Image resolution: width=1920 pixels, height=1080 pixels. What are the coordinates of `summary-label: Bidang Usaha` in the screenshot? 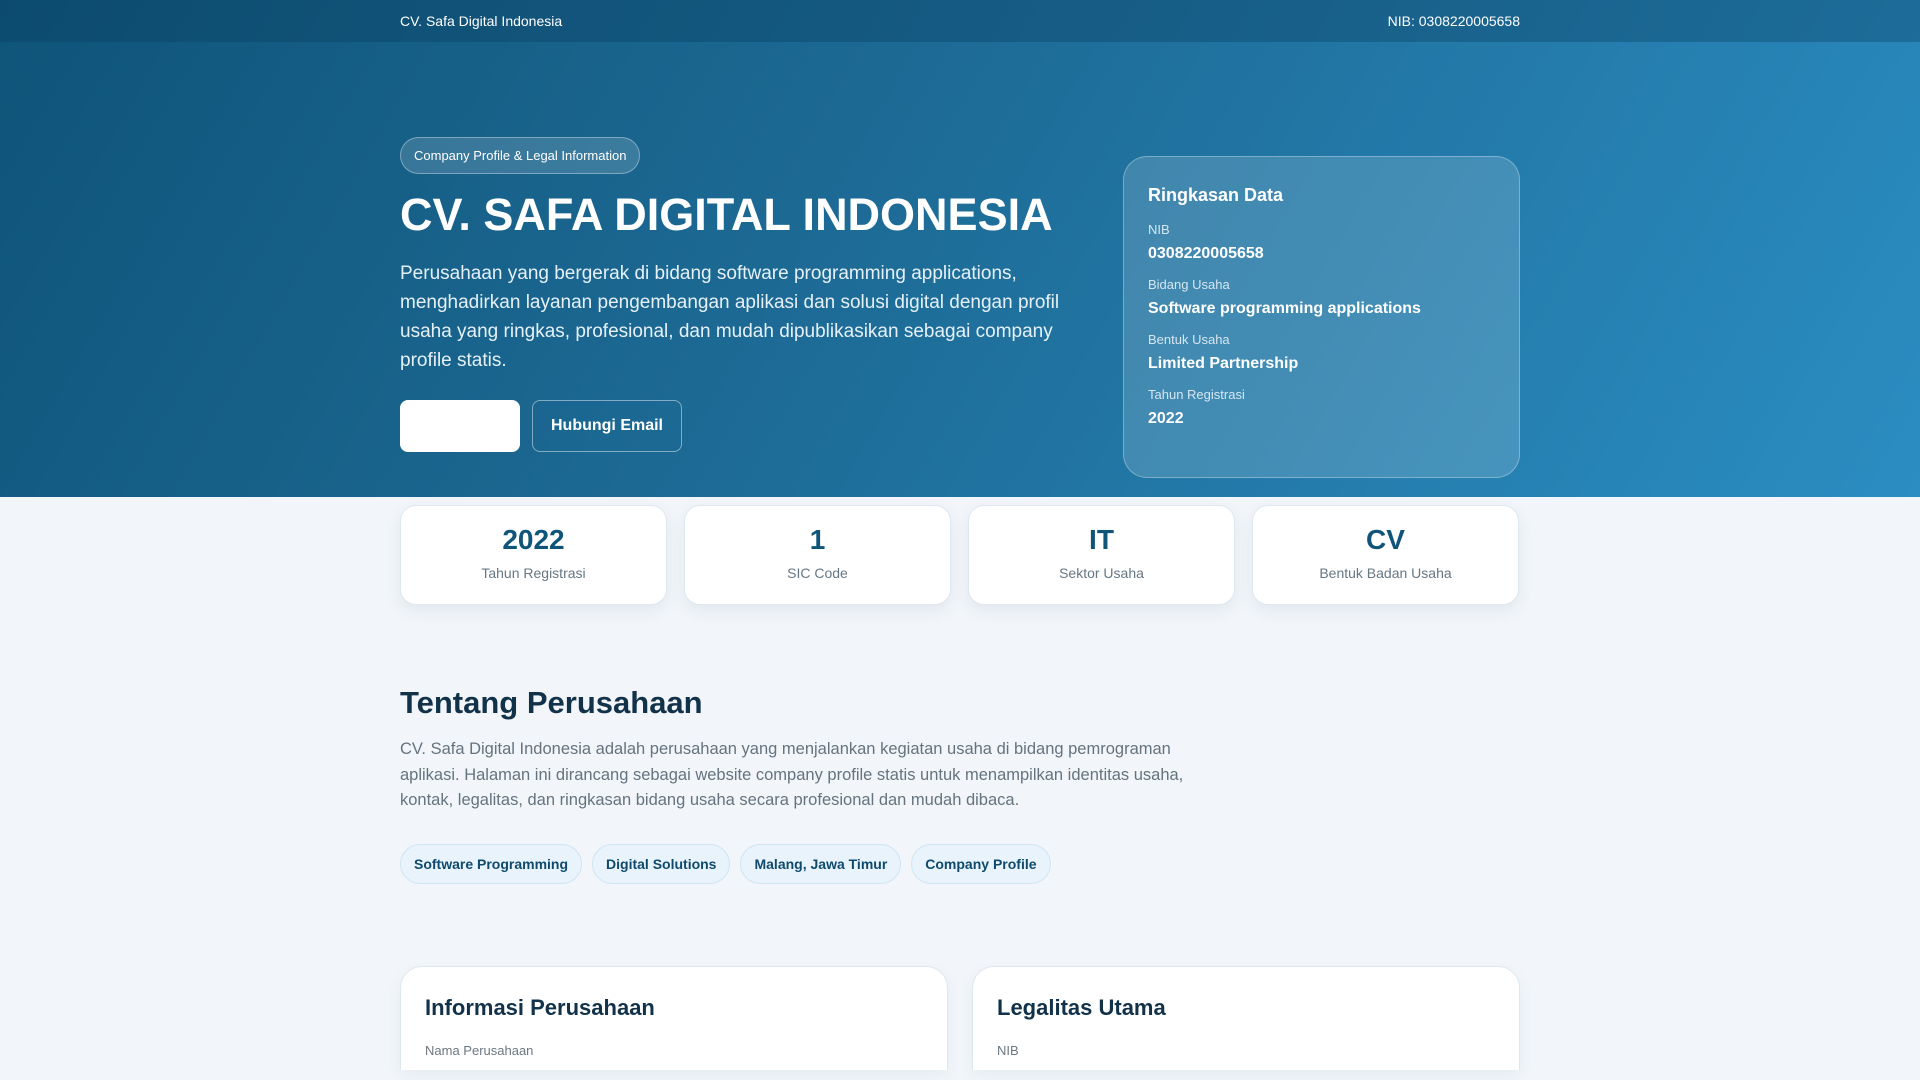 It's located at (1189, 284).